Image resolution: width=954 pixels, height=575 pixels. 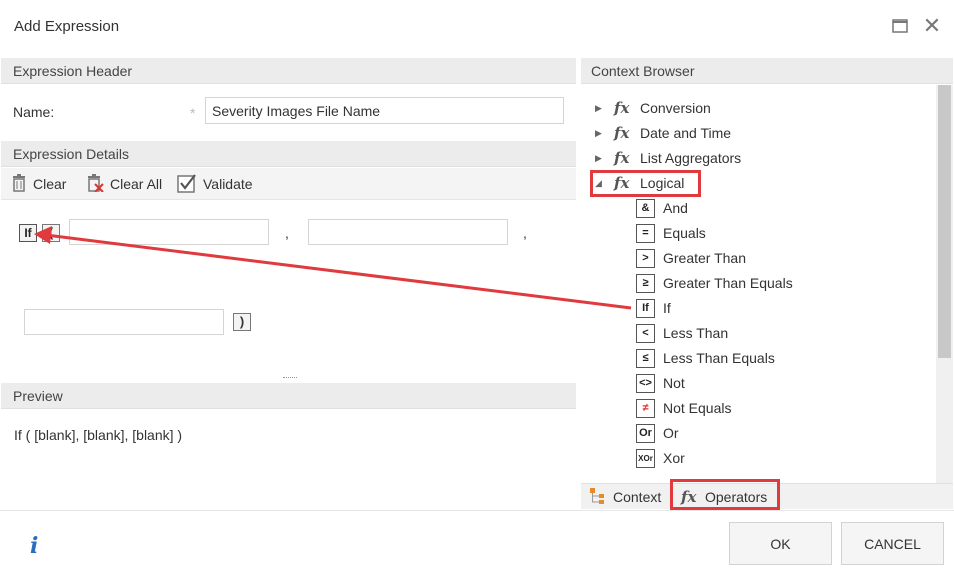 I want to click on splitter-grip, so click(x=290, y=378).